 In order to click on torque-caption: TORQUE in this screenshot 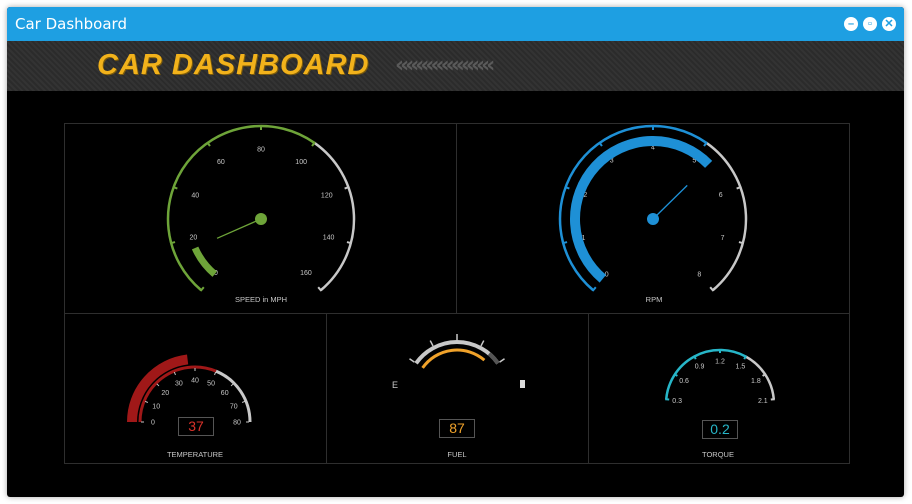, I will do `click(718, 454)`.